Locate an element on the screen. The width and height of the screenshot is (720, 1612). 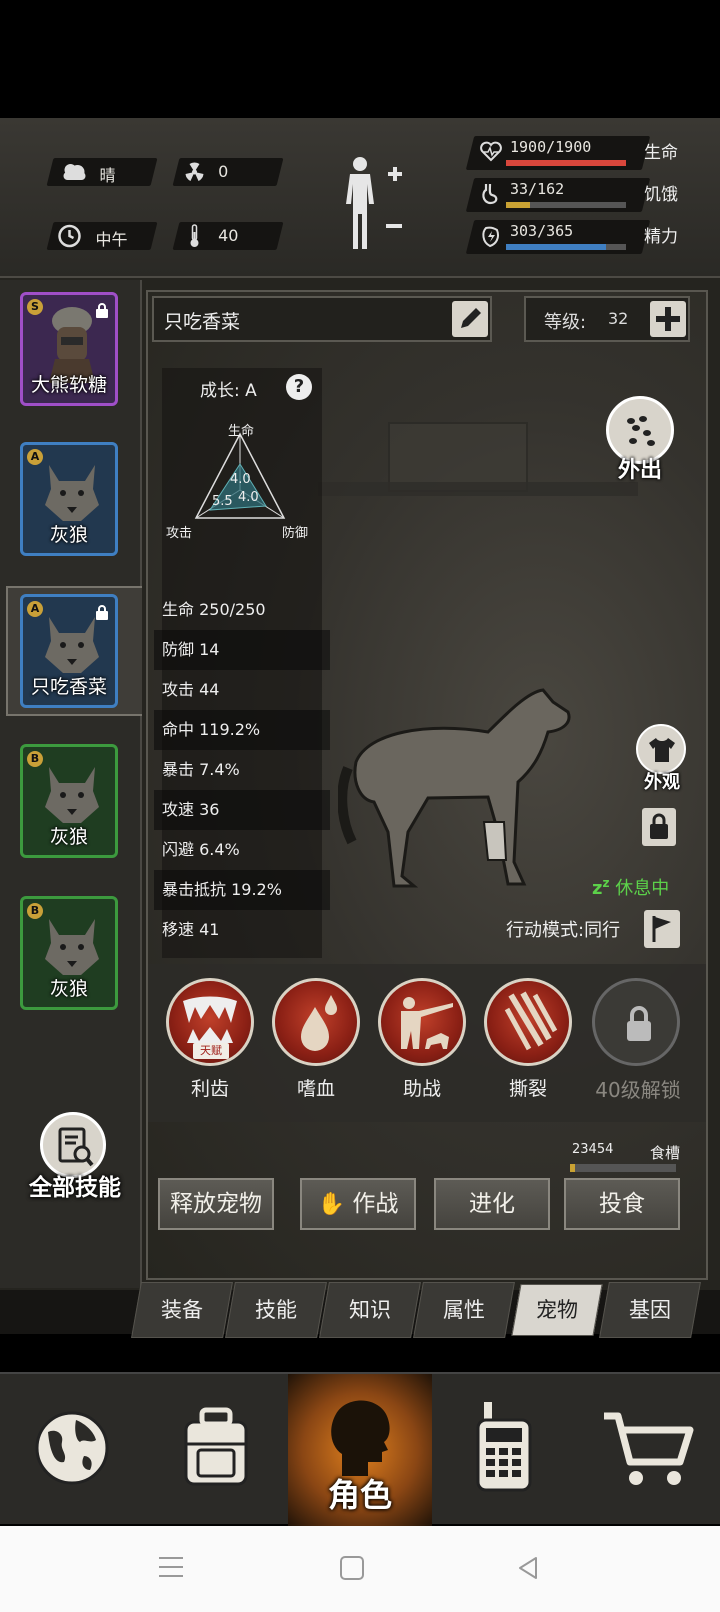
flag-icon is located at coordinates (661, 929).